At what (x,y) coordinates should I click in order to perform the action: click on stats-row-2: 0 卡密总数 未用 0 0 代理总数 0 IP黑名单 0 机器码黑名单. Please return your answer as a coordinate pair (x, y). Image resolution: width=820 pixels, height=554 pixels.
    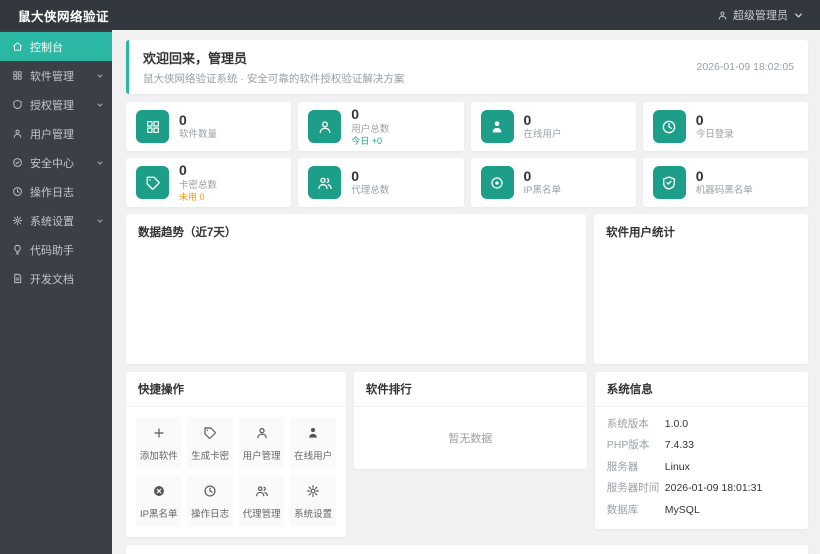
    Looking at the image, I should click on (467, 182).